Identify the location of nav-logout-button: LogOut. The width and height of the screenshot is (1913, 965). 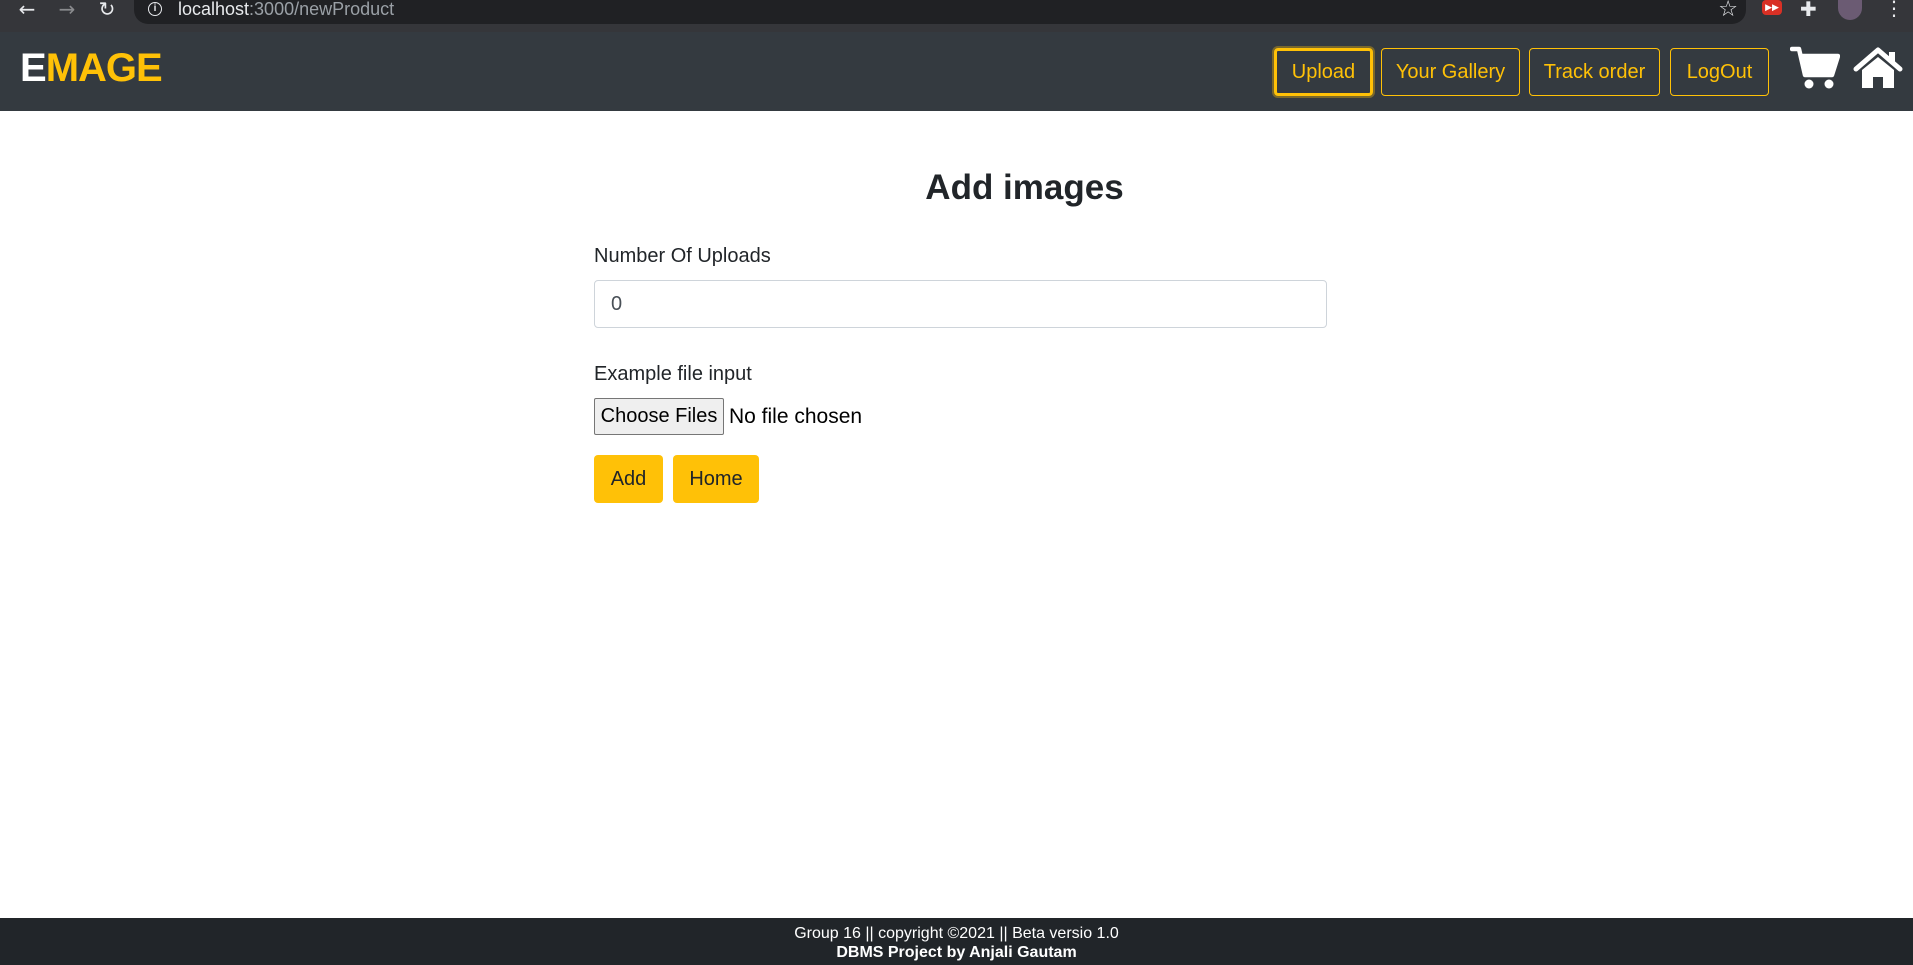
(1719, 72).